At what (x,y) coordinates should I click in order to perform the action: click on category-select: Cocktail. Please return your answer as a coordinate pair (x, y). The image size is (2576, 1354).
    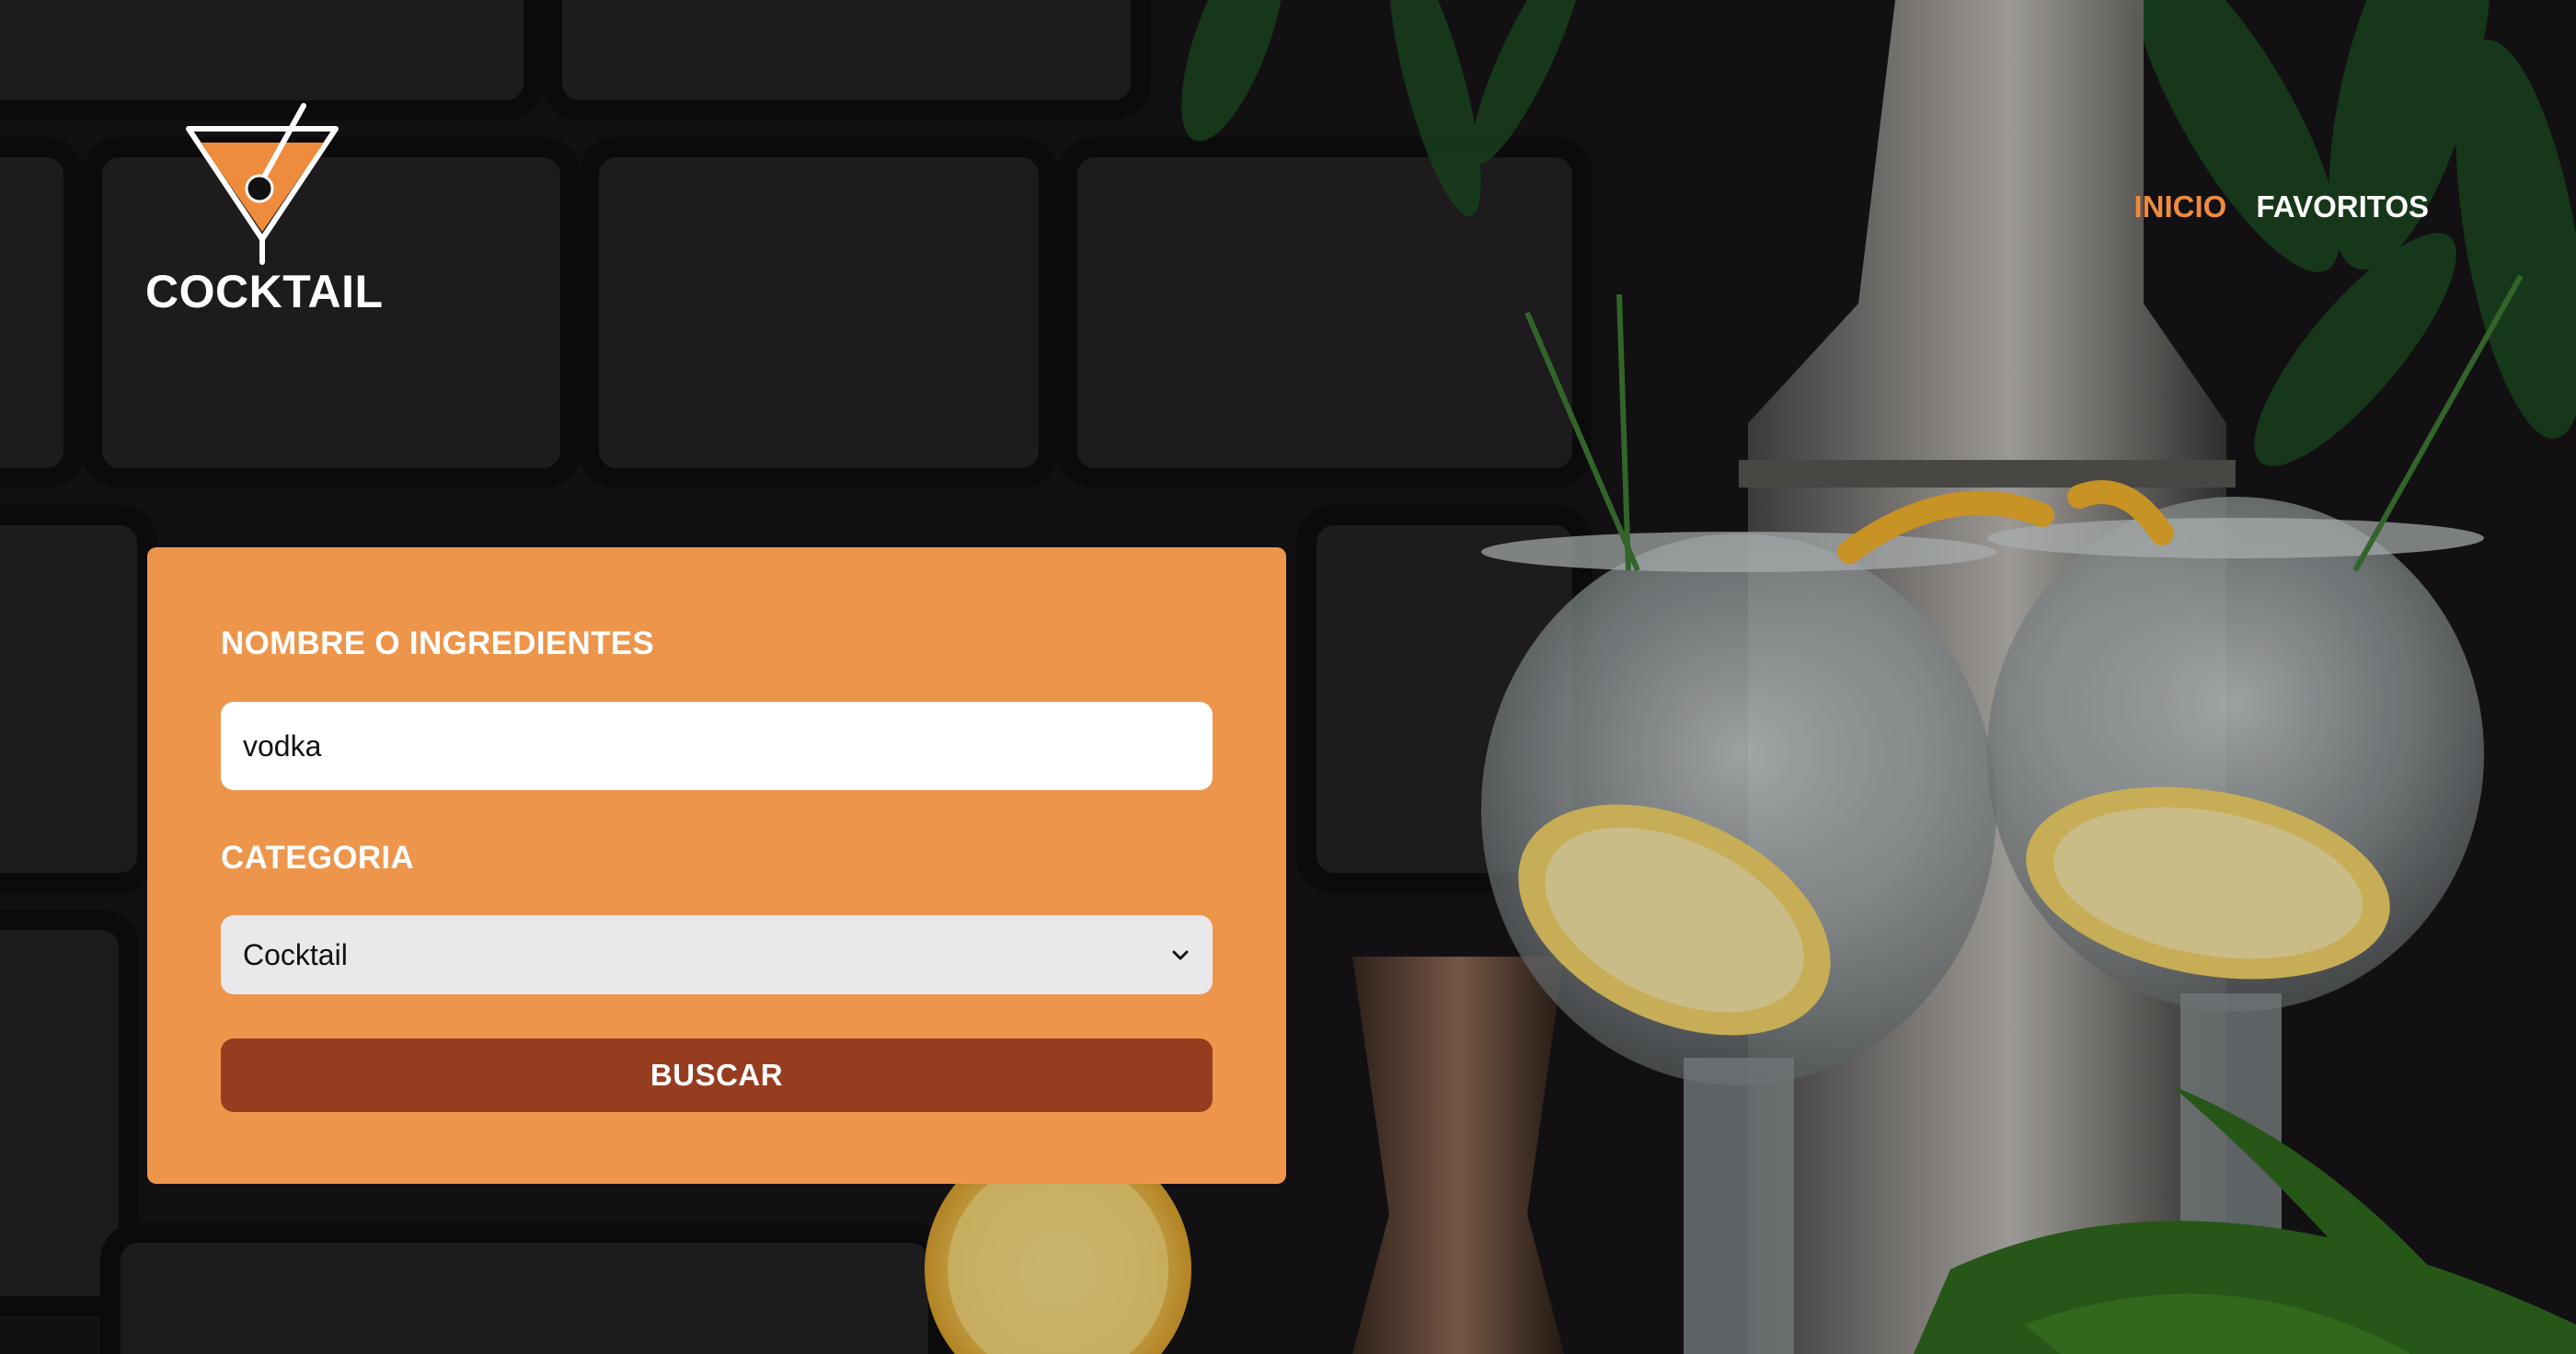
    Looking at the image, I should click on (717, 955).